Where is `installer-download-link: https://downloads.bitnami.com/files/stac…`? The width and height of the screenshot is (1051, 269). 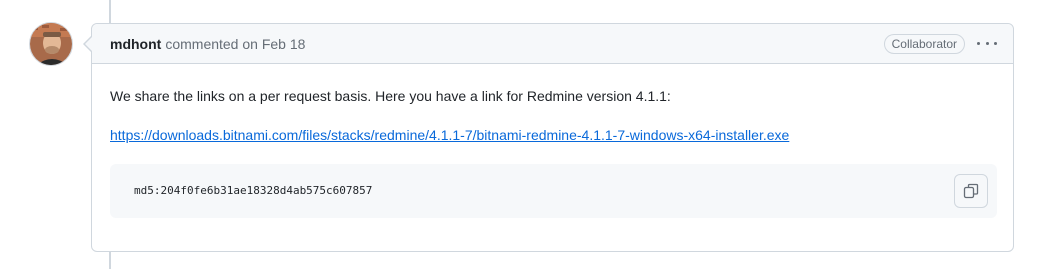 installer-download-link: https://downloads.bitnami.com/files/stac… is located at coordinates (449, 135).